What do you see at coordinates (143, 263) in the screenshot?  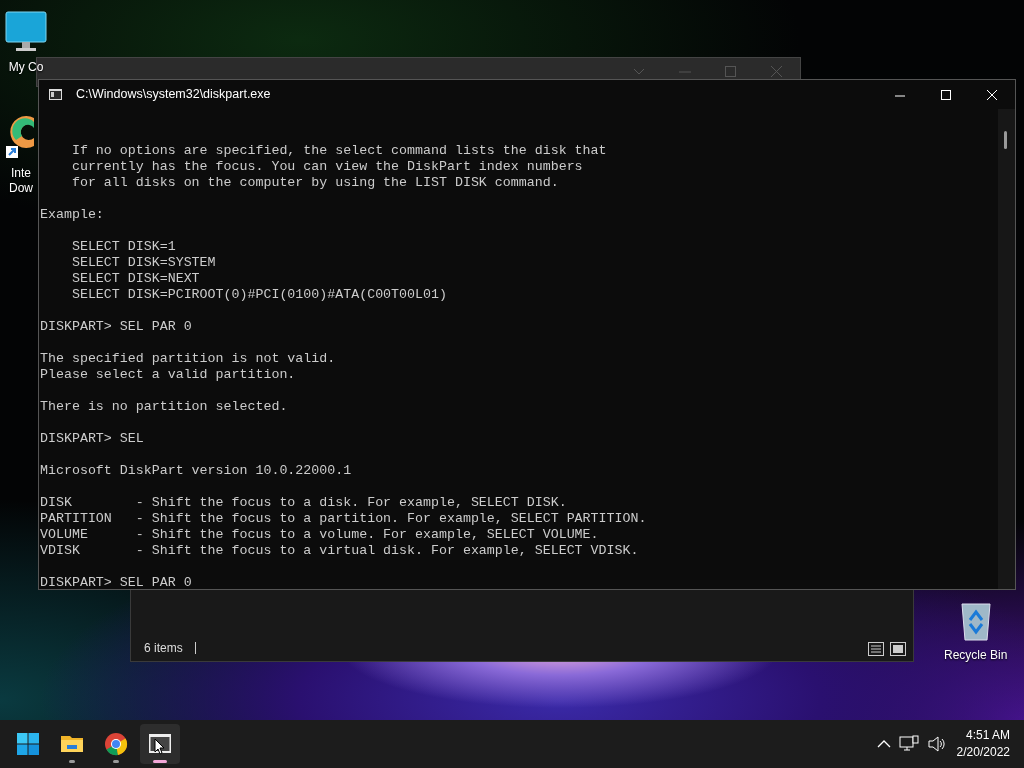 I see `console-line: SELECT DISK=SYSTEM` at bounding box center [143, 263].